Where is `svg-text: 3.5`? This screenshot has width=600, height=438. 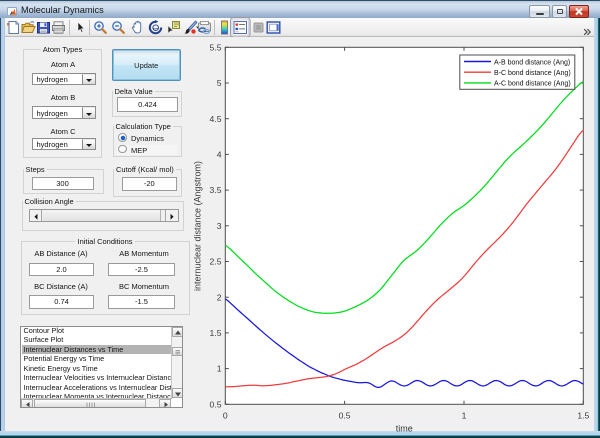 svg-text: 3.5 is located at coordinates (216, 190).